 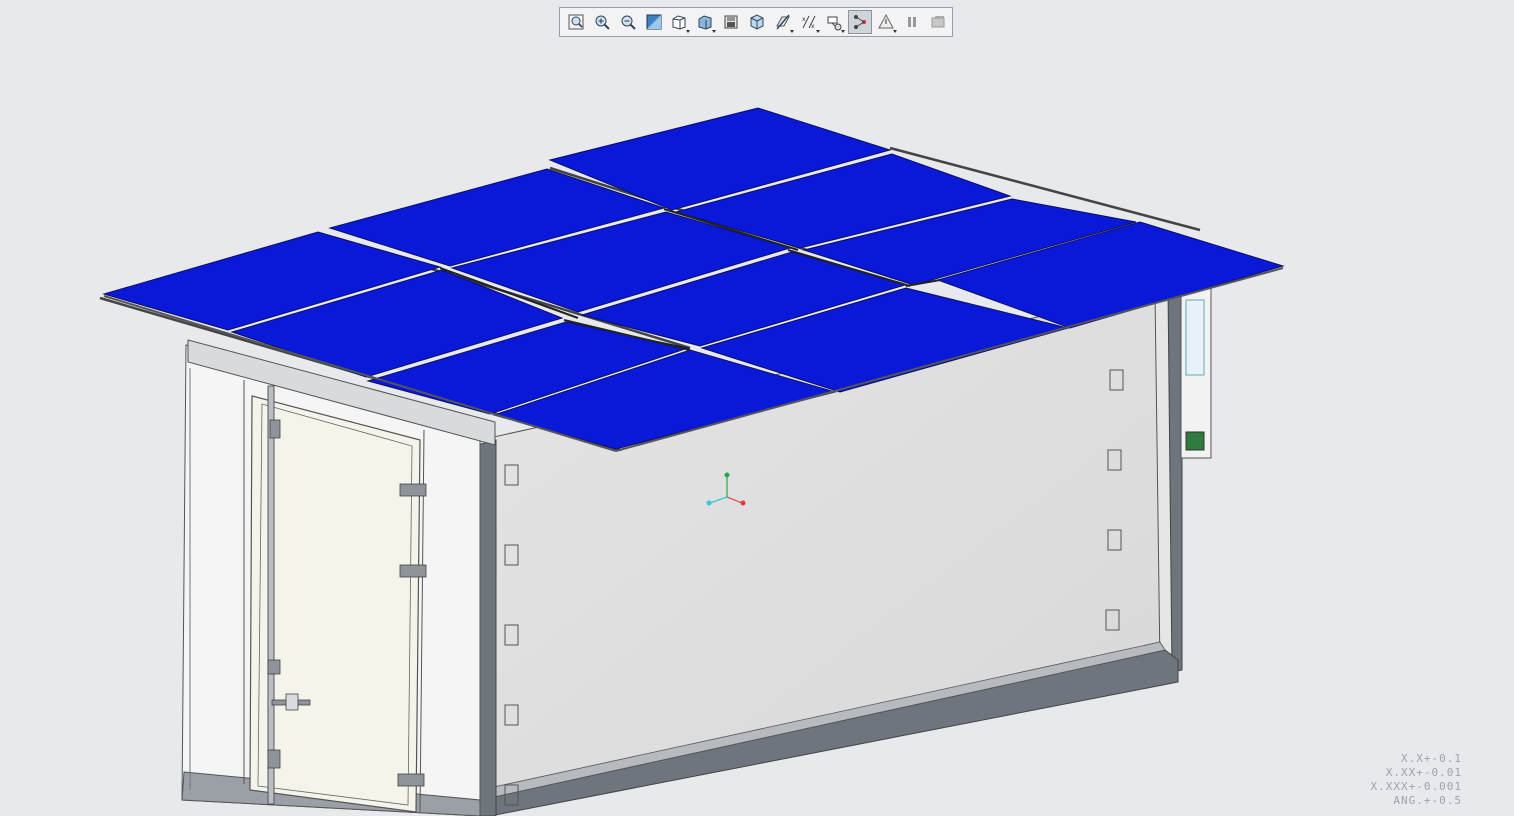 What do you see at coordinates (271, 595) in the screenshot?
I see `door-lock-bar` at bounding box center [271, 595].